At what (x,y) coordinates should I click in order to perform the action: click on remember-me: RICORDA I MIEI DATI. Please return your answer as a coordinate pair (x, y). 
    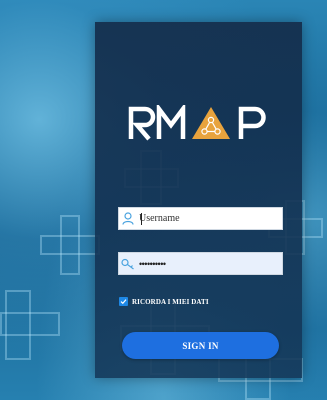
    Looking at the image, I should click on (164, 301).